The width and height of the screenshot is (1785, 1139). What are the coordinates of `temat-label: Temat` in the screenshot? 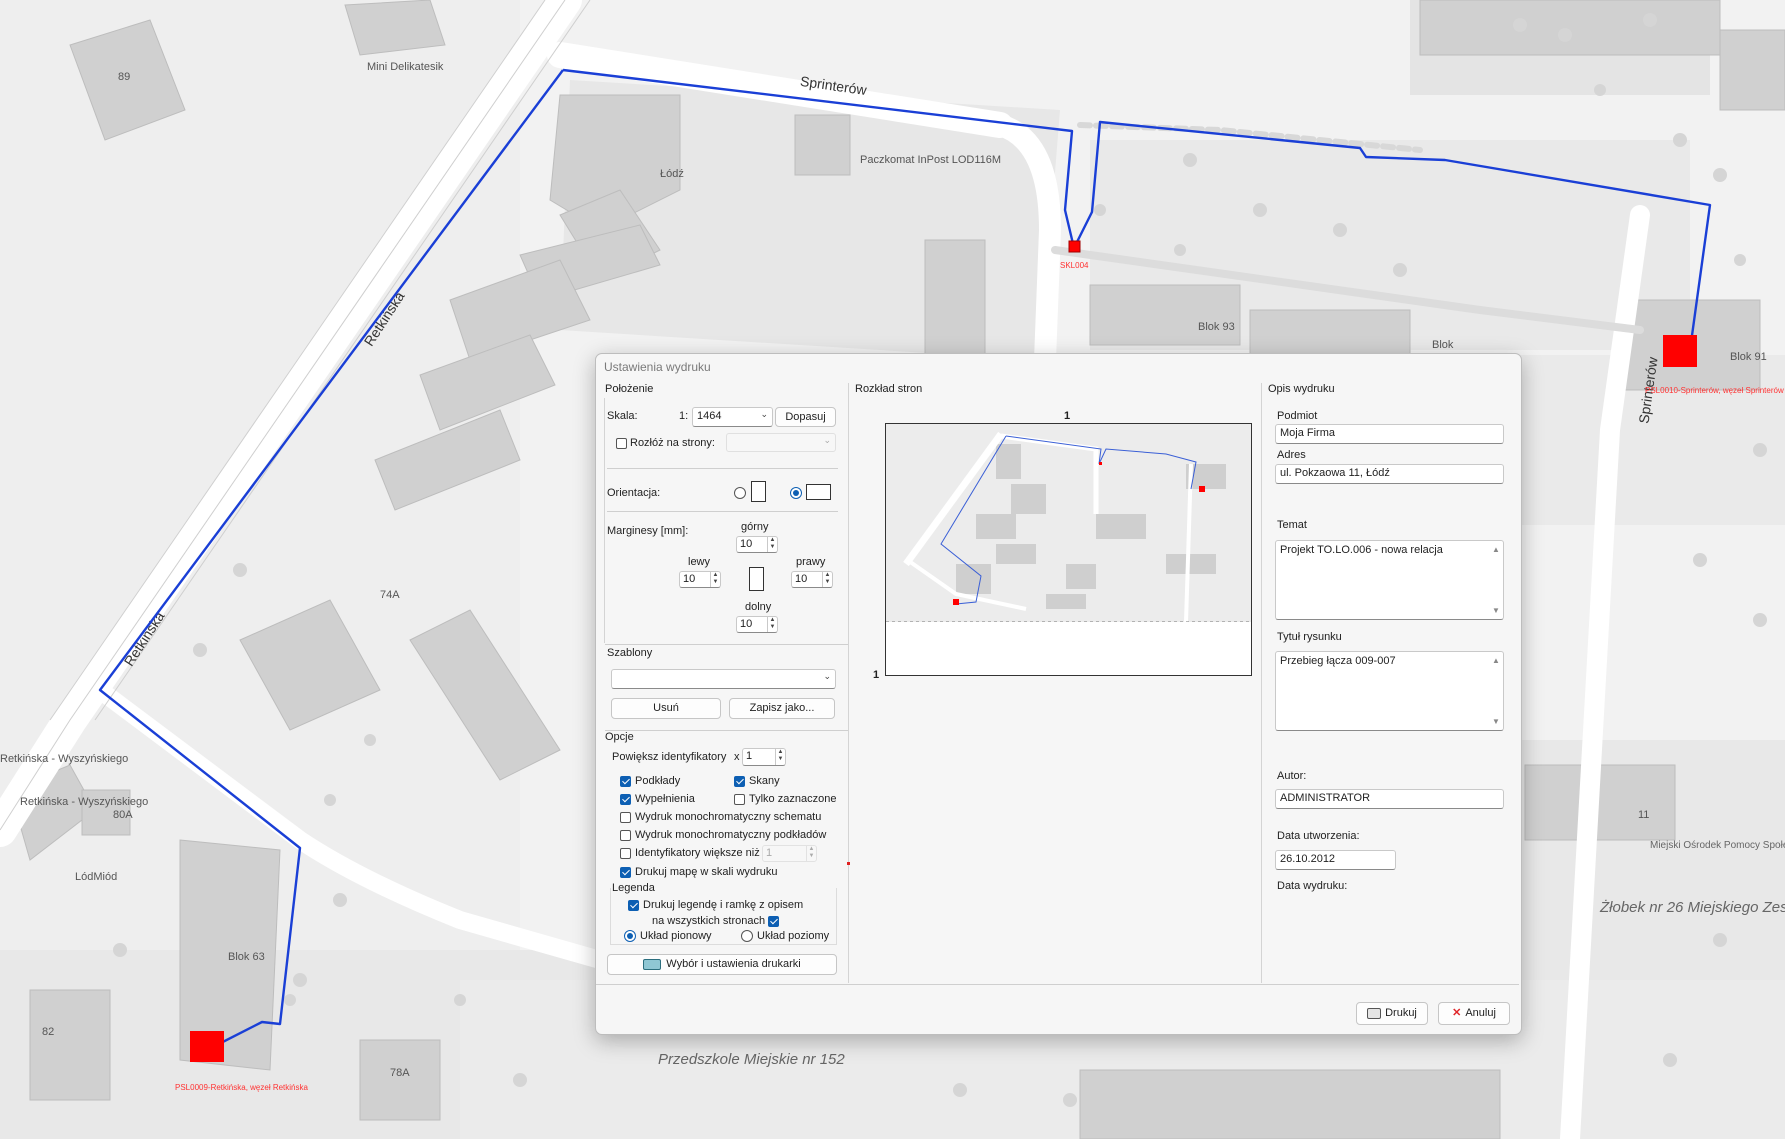 It's located at (1292, 525).